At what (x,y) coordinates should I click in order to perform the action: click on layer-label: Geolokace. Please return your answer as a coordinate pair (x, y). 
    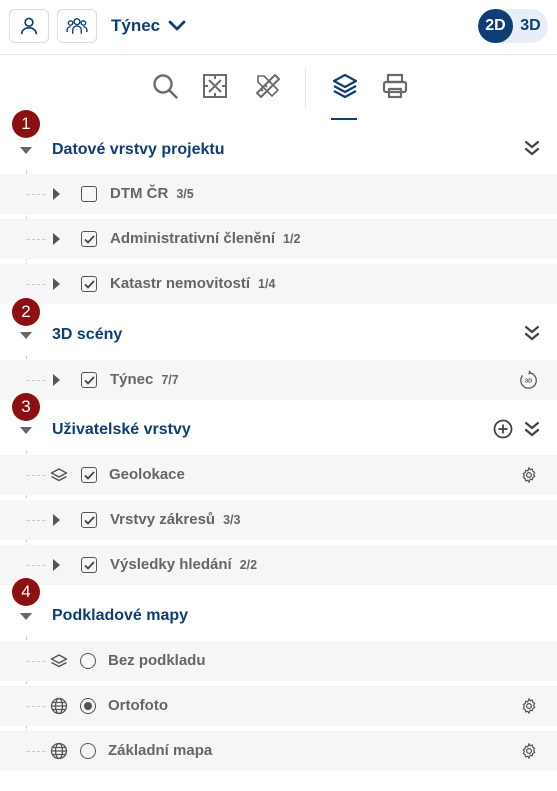
    Looking at the image, I should click on (147, 474).